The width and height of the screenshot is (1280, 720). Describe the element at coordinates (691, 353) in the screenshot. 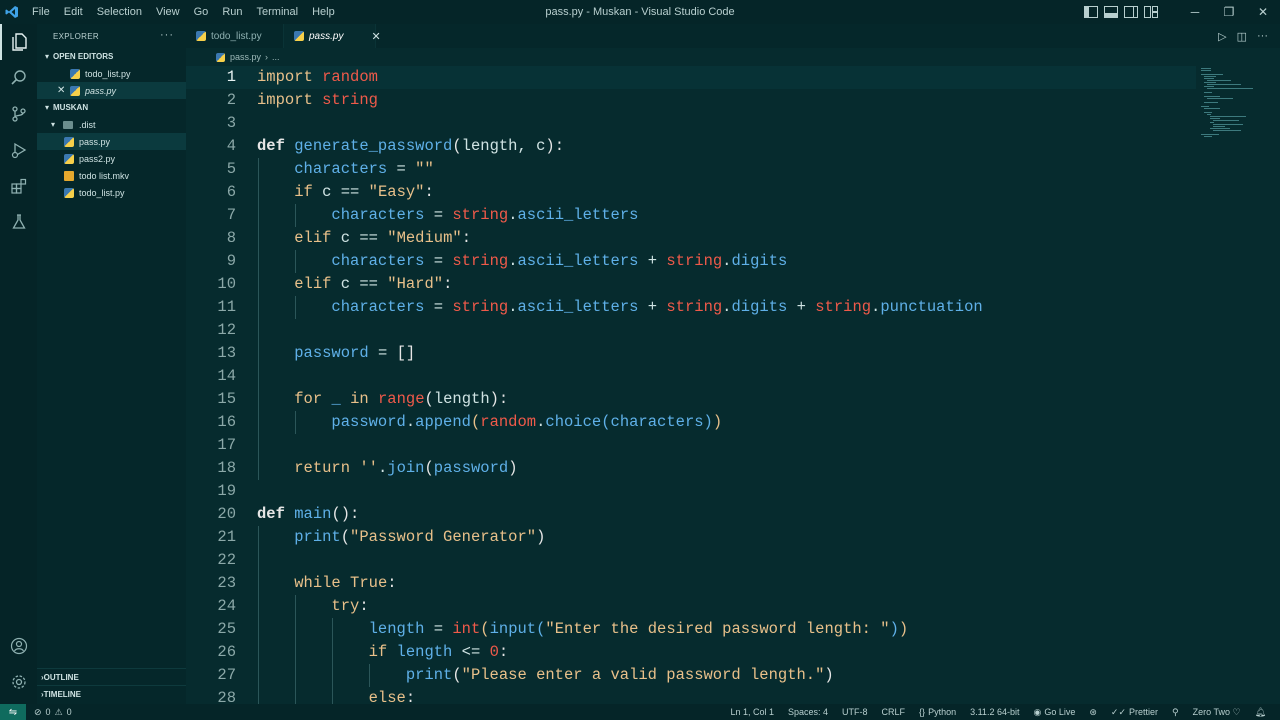

I see `code-line: 13 password = []` at that location.